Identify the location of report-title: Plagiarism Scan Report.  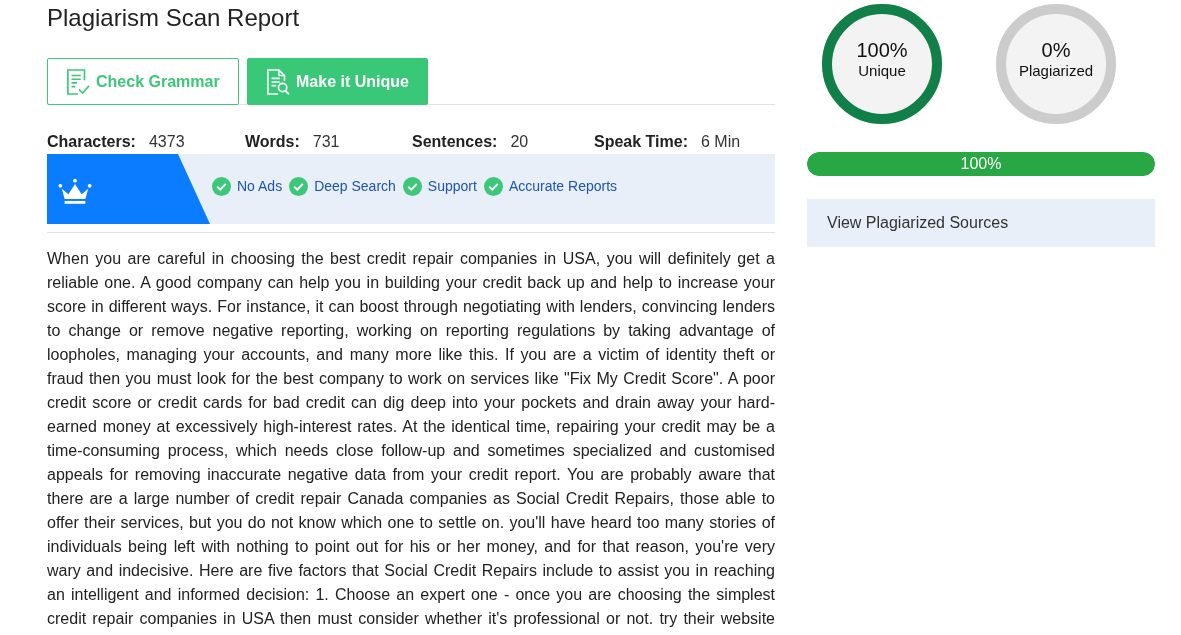
(173, 18).